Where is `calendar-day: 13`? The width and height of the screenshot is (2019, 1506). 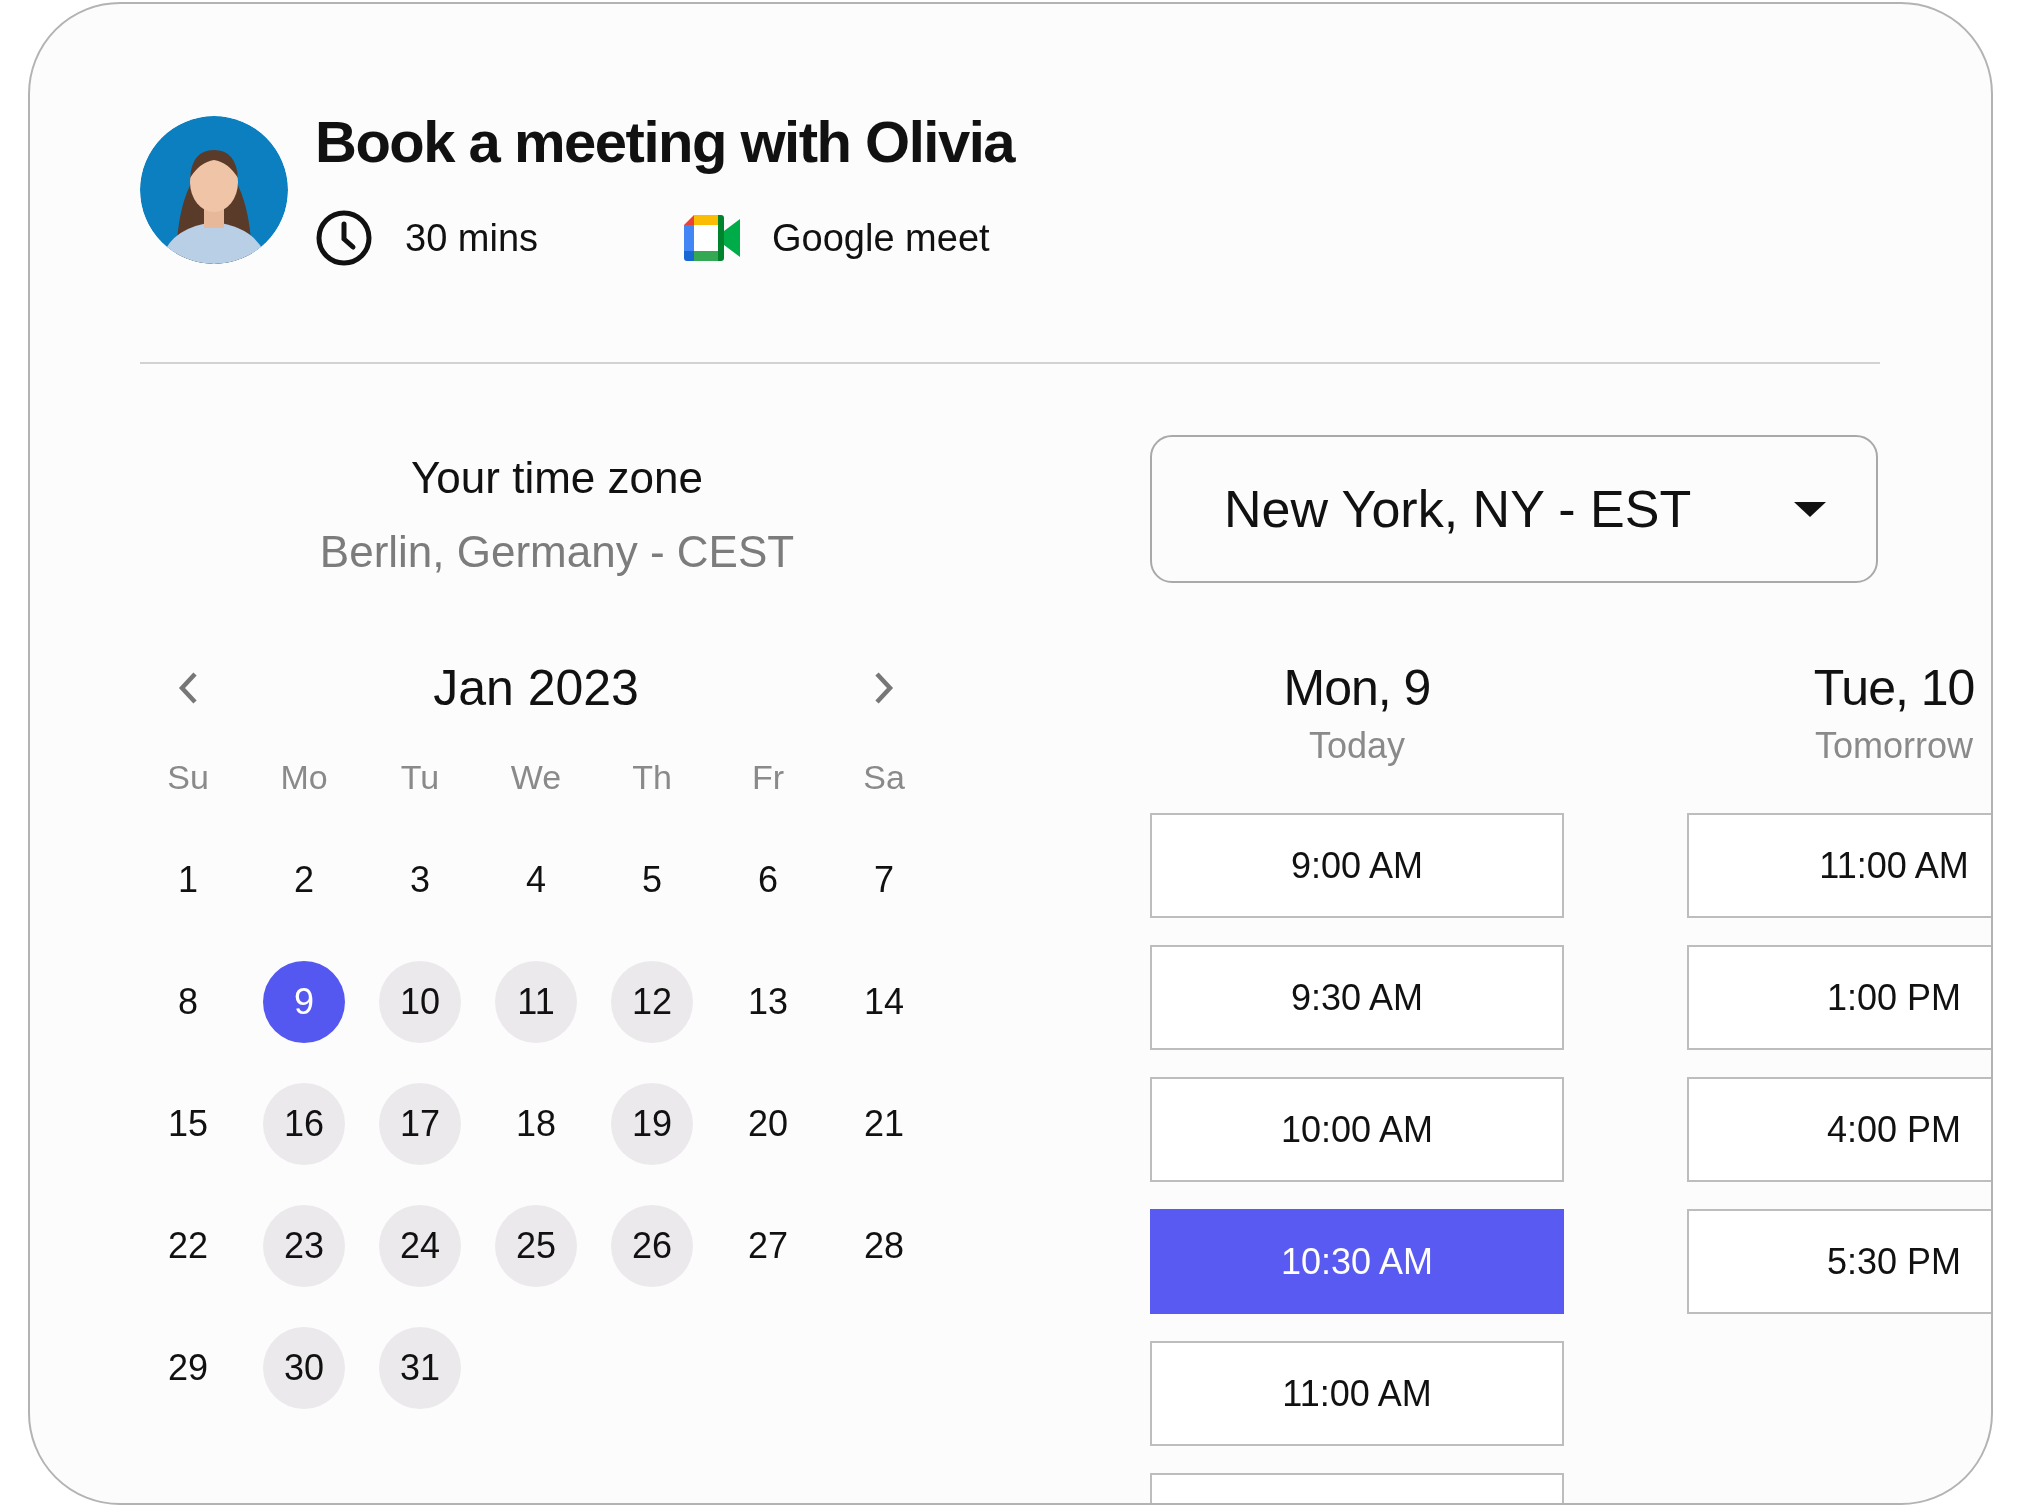
calendar-day: 13 is located at coordinates (768, 1002).